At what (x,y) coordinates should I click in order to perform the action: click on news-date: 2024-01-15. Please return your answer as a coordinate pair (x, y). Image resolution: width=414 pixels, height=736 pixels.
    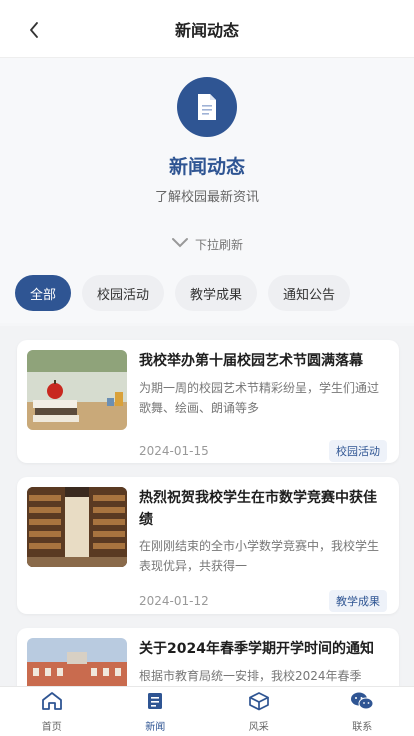
    Looking at the image, I should click on (174, 451).